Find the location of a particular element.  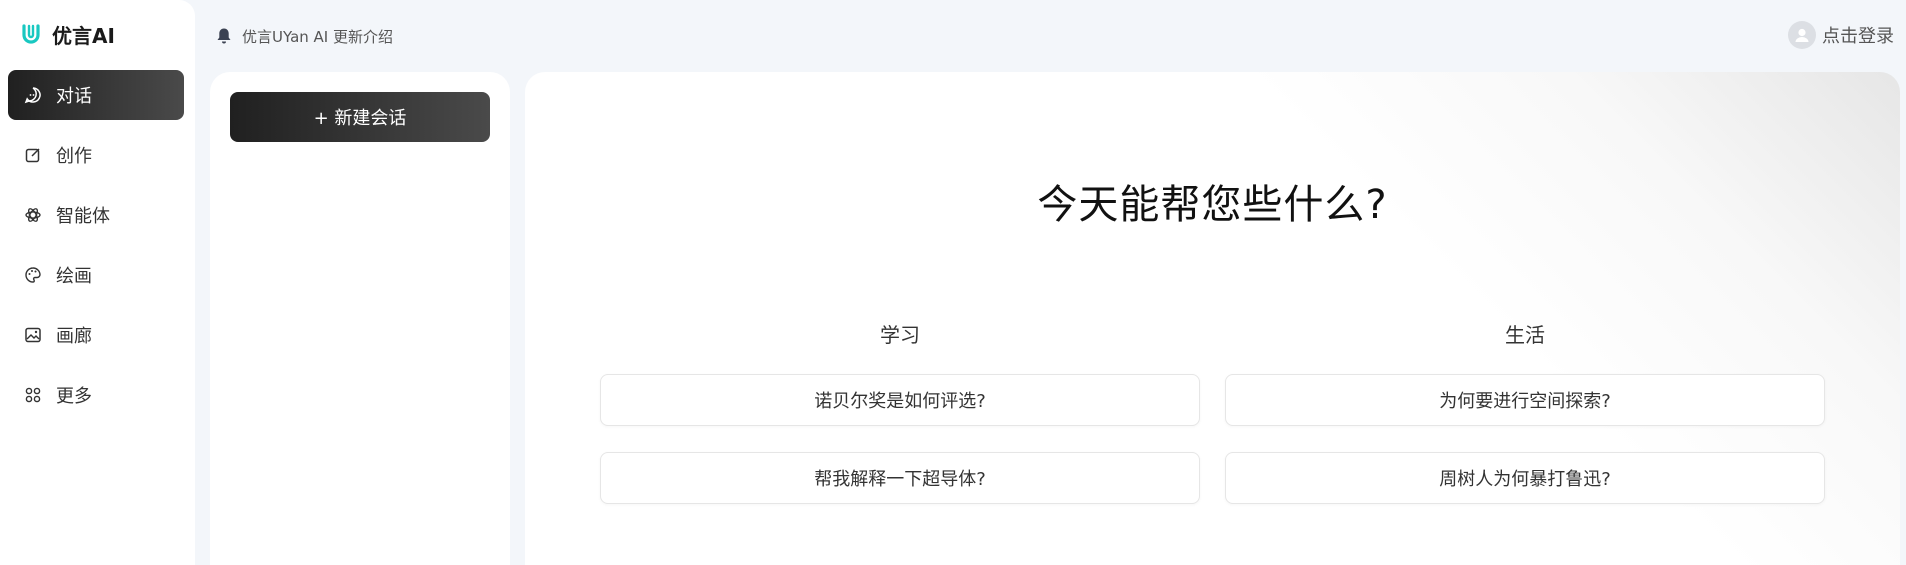

column-title: 生活 is located at coordinates (1525, 335).